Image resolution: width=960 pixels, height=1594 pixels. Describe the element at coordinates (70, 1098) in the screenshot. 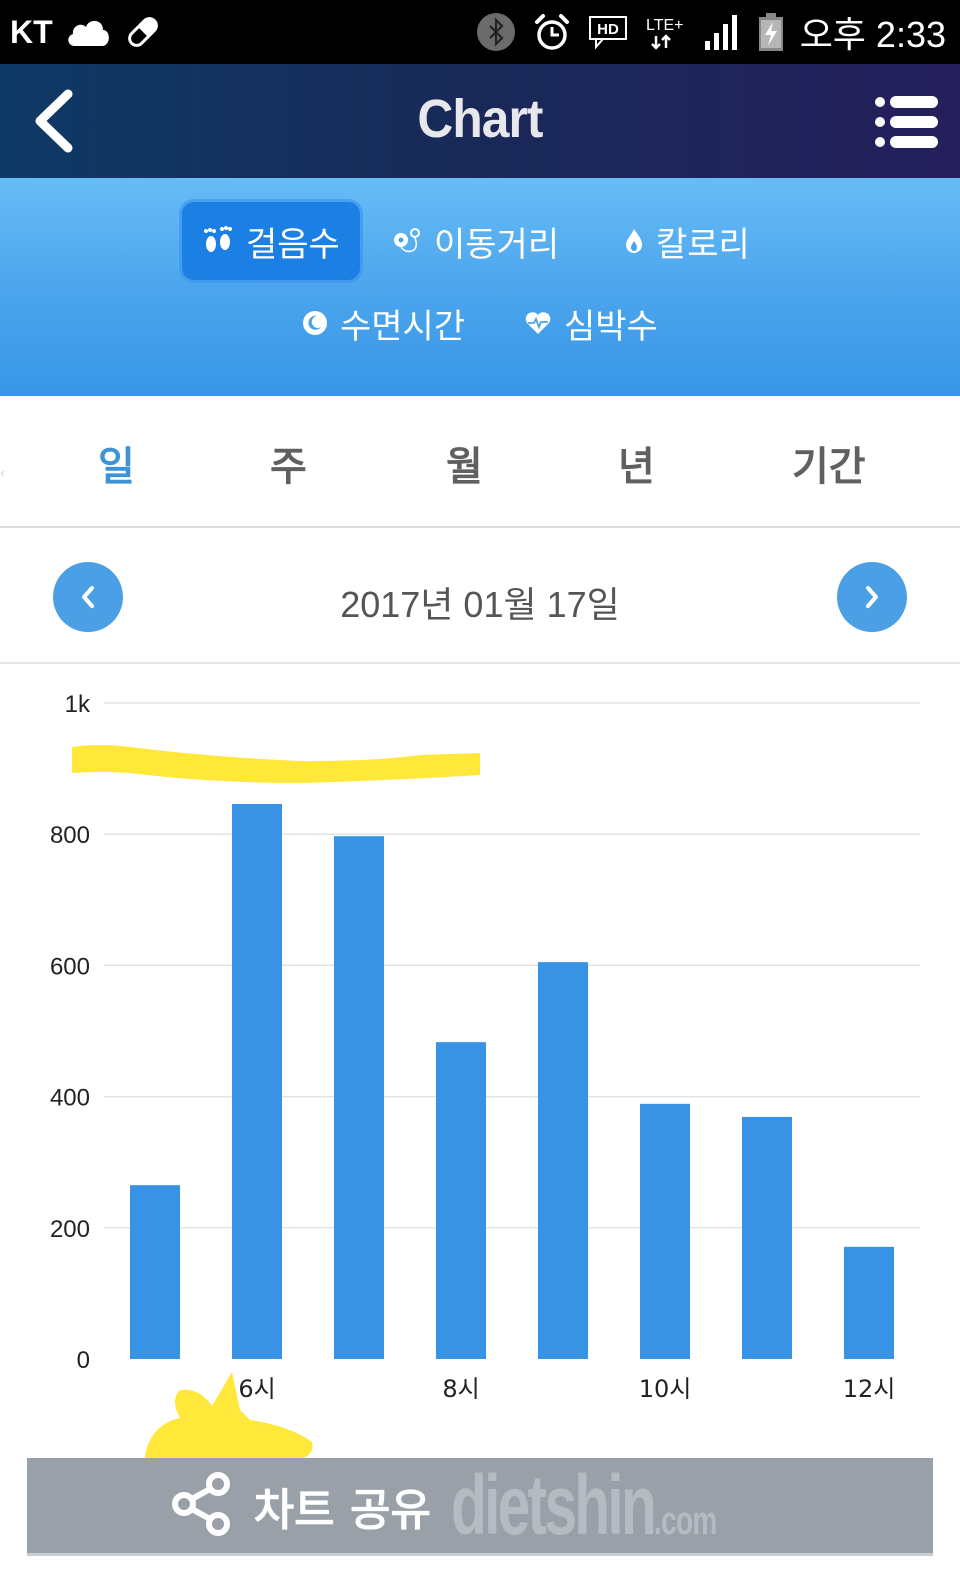

I see `y-tick-label: 400` at that location.